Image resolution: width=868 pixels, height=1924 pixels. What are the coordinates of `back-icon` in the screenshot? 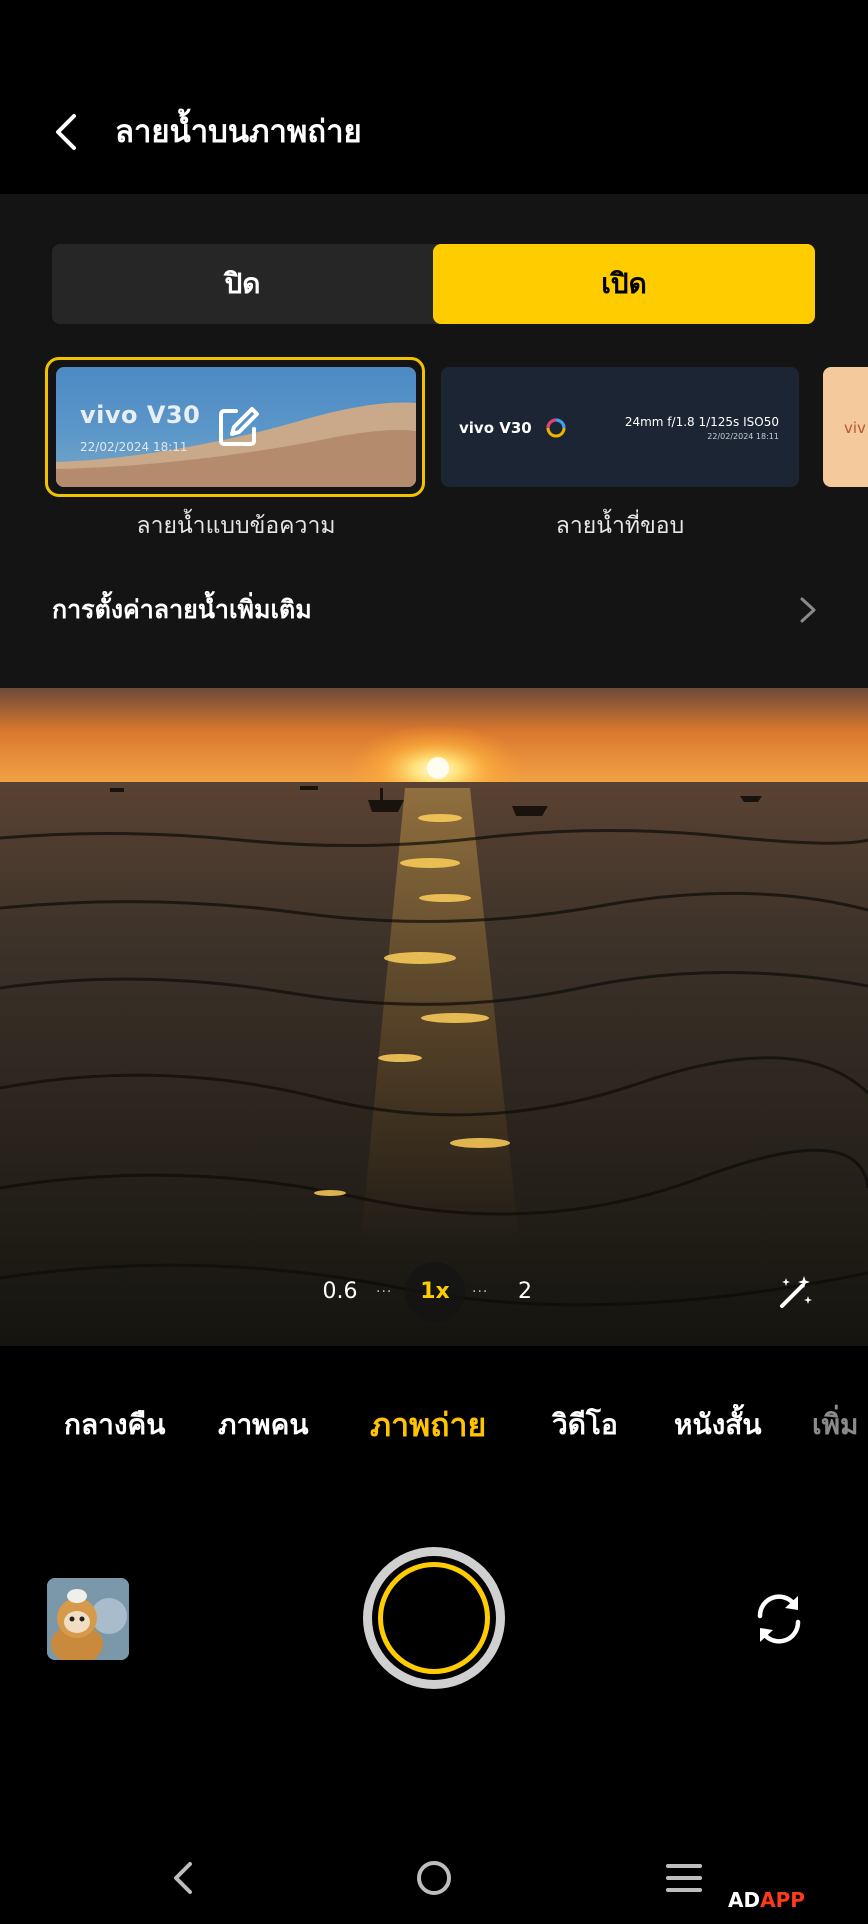 It's located at (68, 132).